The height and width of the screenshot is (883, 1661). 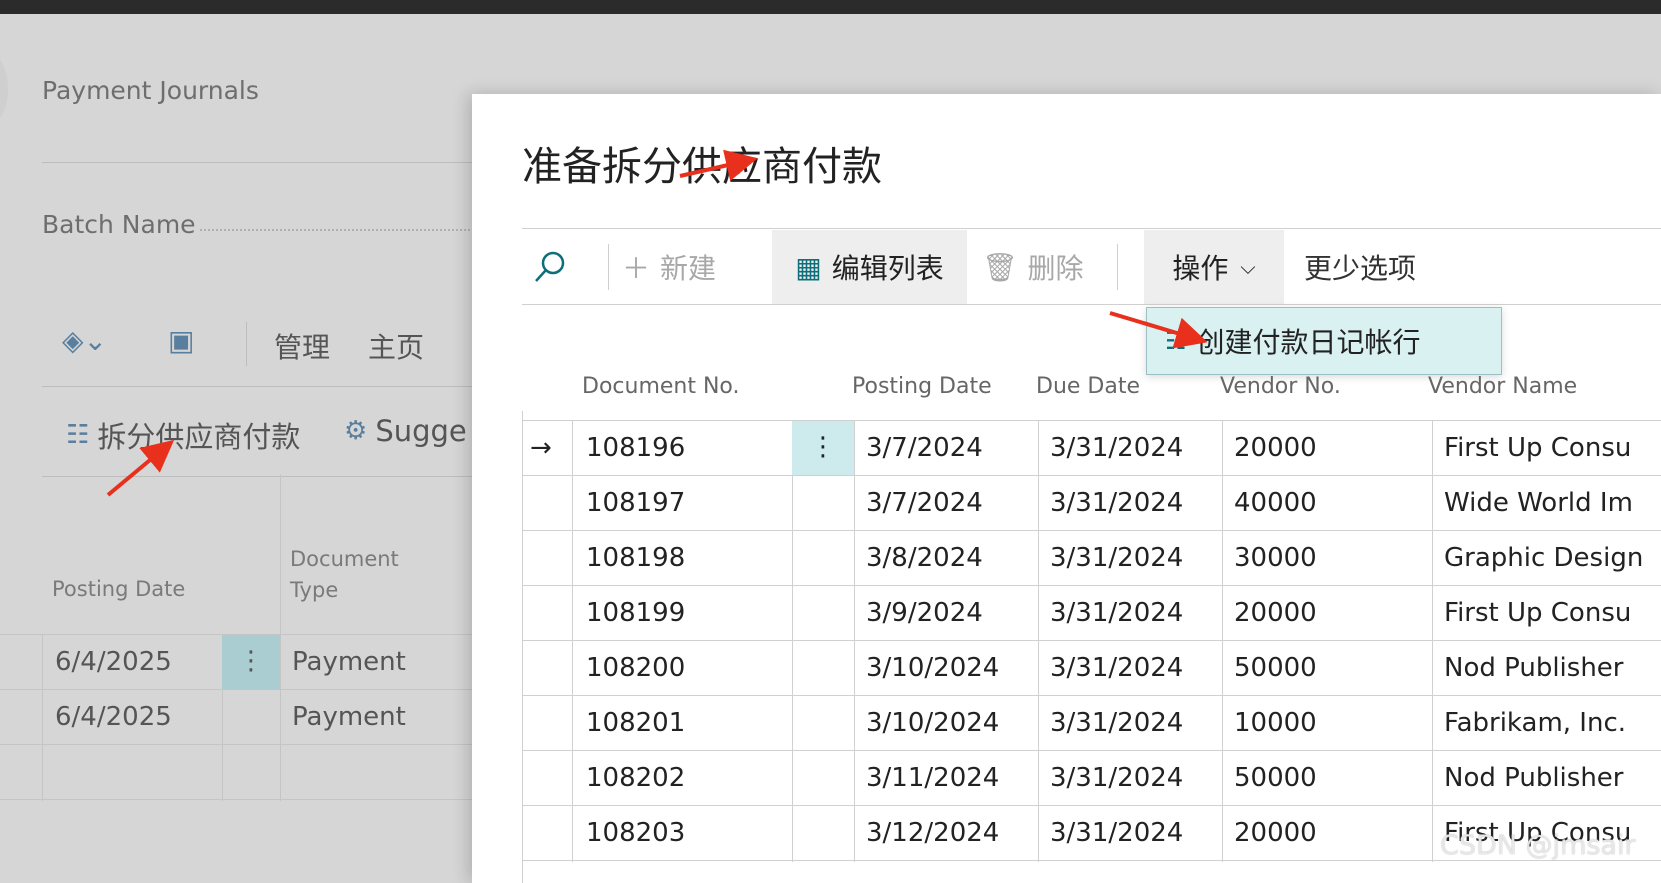 I want to click on posting-date-cell: 3/9/2024, so click(x=924, y=613).